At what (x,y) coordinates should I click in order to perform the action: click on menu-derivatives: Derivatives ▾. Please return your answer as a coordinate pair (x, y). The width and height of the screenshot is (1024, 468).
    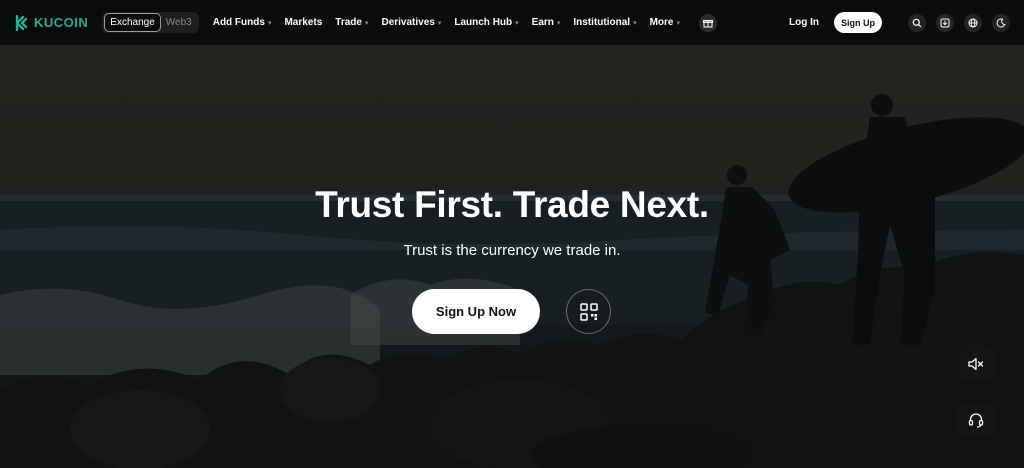
    Looking at the image, I should click on (411, 22).